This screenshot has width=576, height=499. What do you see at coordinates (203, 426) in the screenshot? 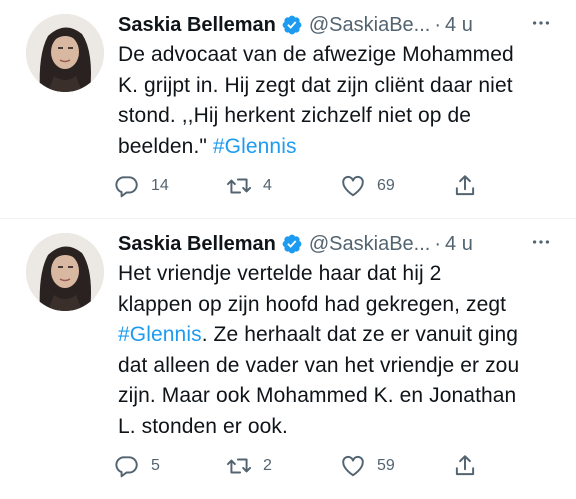
I see `tweet-text-line: L. stonden er ook.` at bounding box center [203, 426].